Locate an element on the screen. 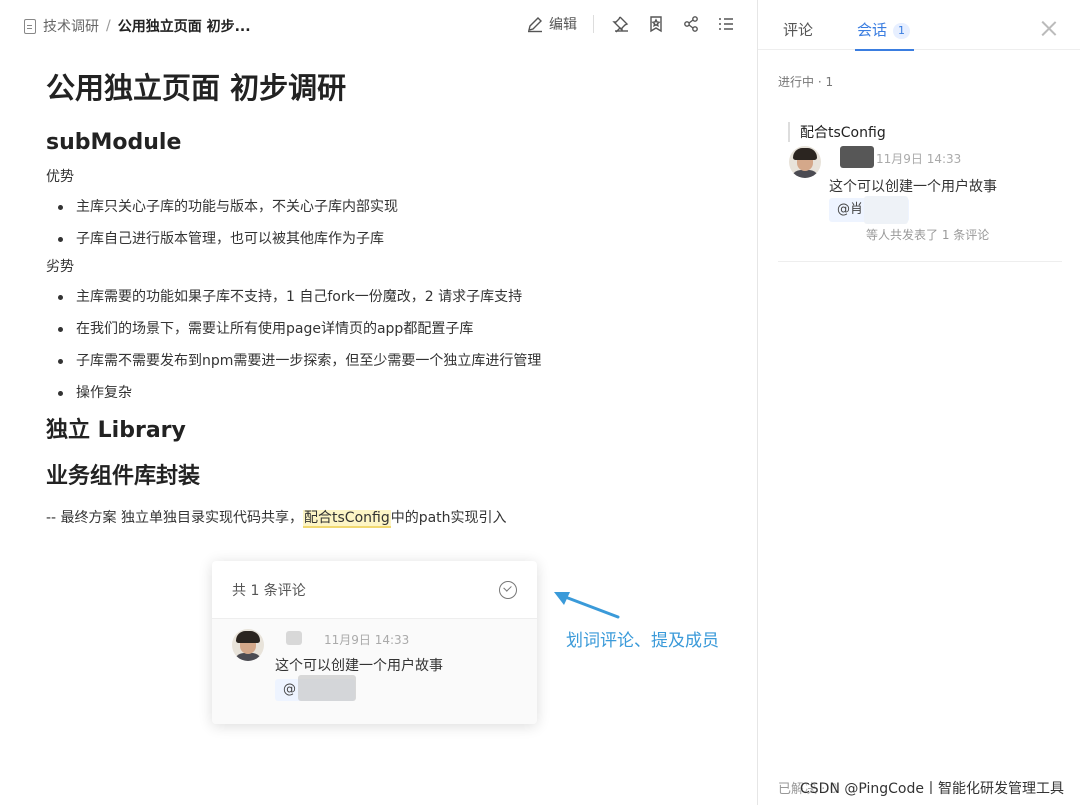  heading-business-components: 业务组件库封装 is located at coordinates (123, 476).